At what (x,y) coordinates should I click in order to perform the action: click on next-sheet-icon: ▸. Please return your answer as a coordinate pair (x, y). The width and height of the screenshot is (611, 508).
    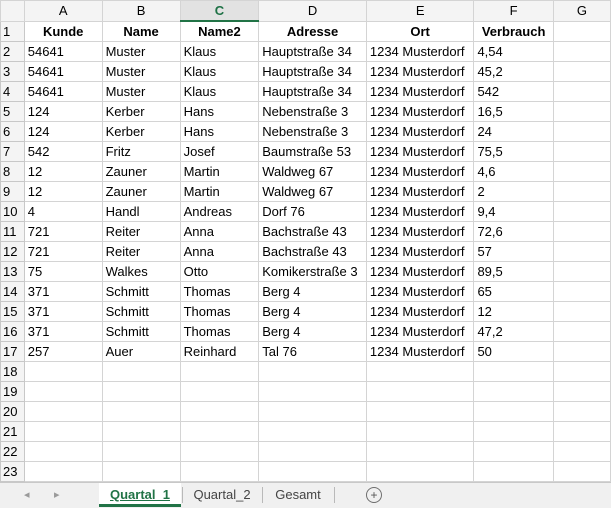
    Looking at the image, I should click on (57, 494).